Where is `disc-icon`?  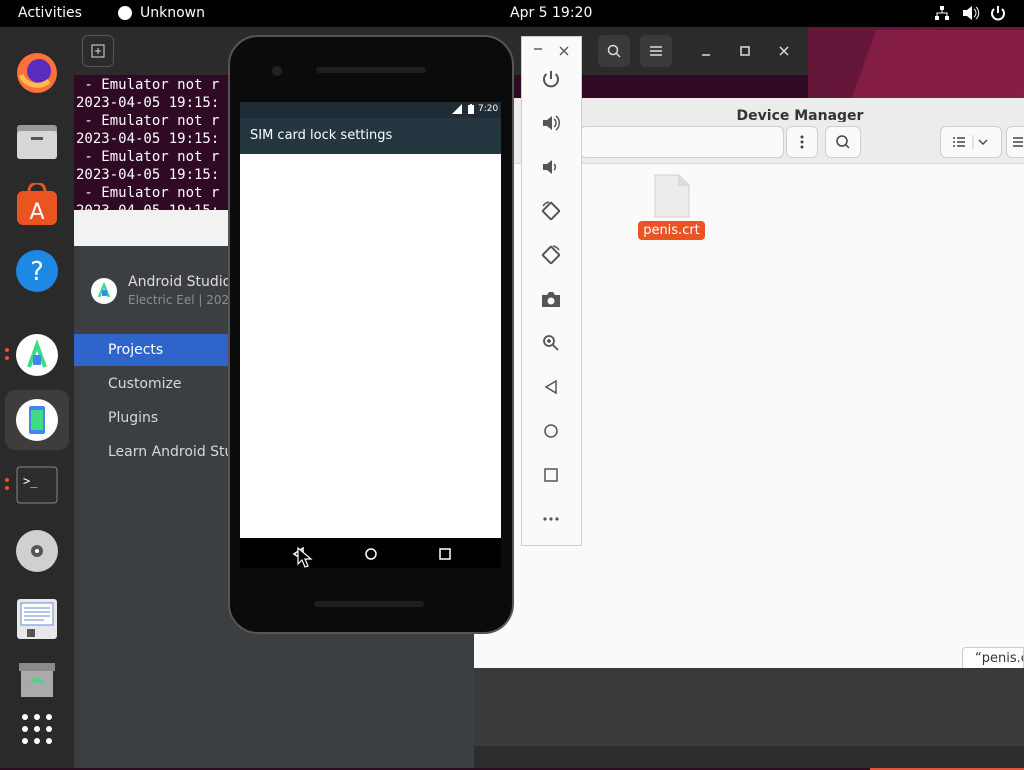
disc-icon is located at coordinates (37, 551).